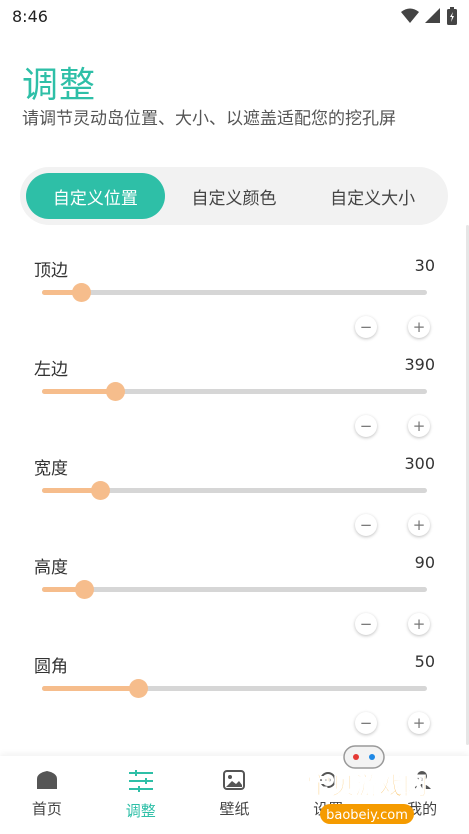 The width and height of the screenshot is (469, 834). I want to click on control-label: 高度, so click(51, 568).